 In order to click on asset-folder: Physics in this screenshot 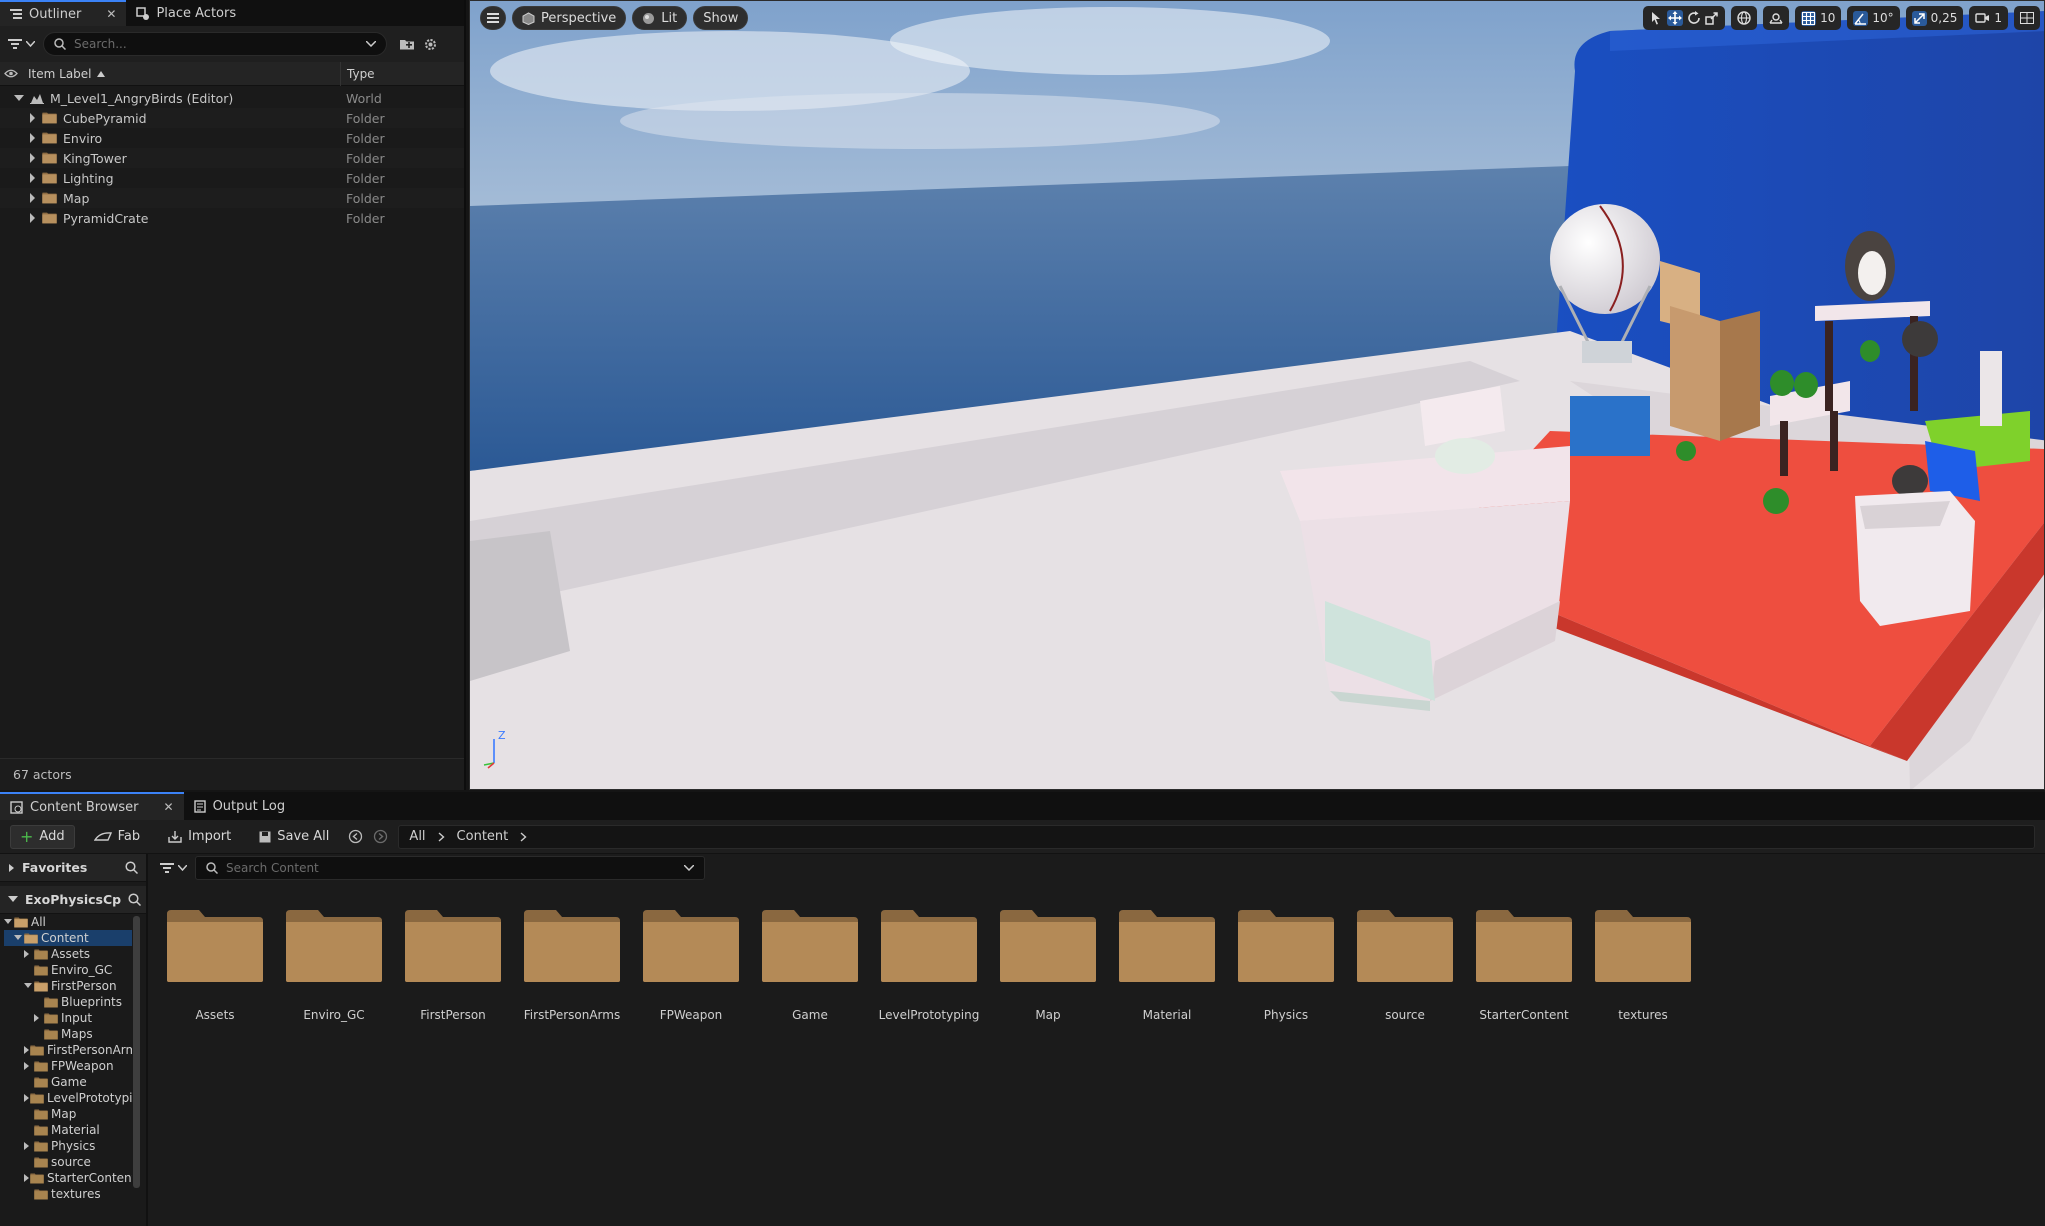, I will do `click(1286, 965)`.